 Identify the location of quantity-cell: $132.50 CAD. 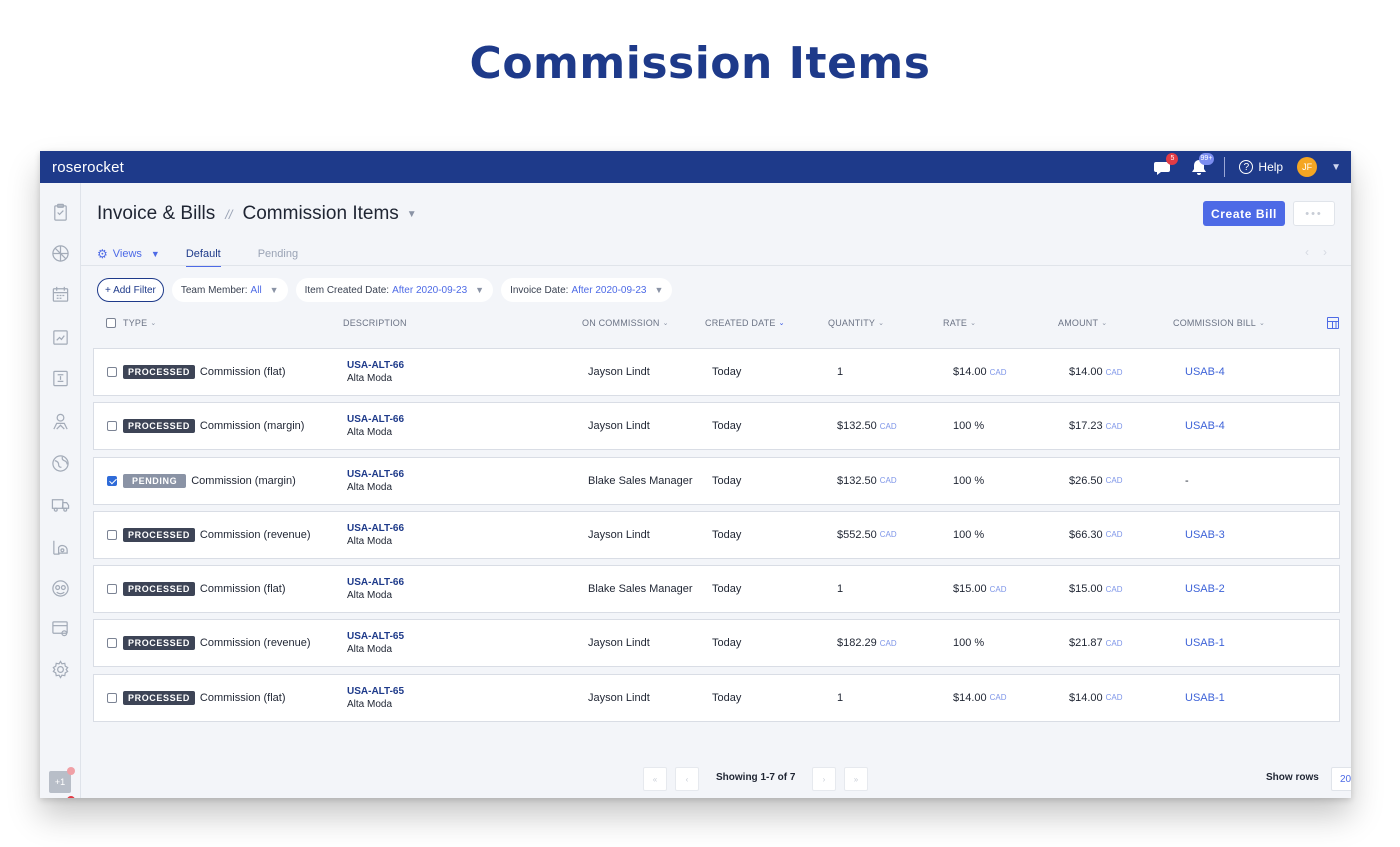
(867, 426).